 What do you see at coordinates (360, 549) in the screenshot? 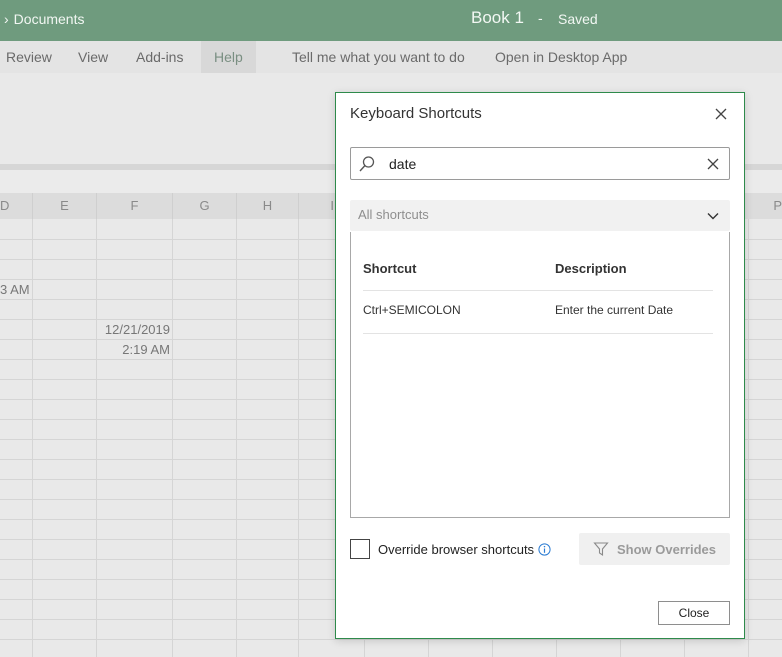
I see `override-checkbox` at bounding box center [360, 549].